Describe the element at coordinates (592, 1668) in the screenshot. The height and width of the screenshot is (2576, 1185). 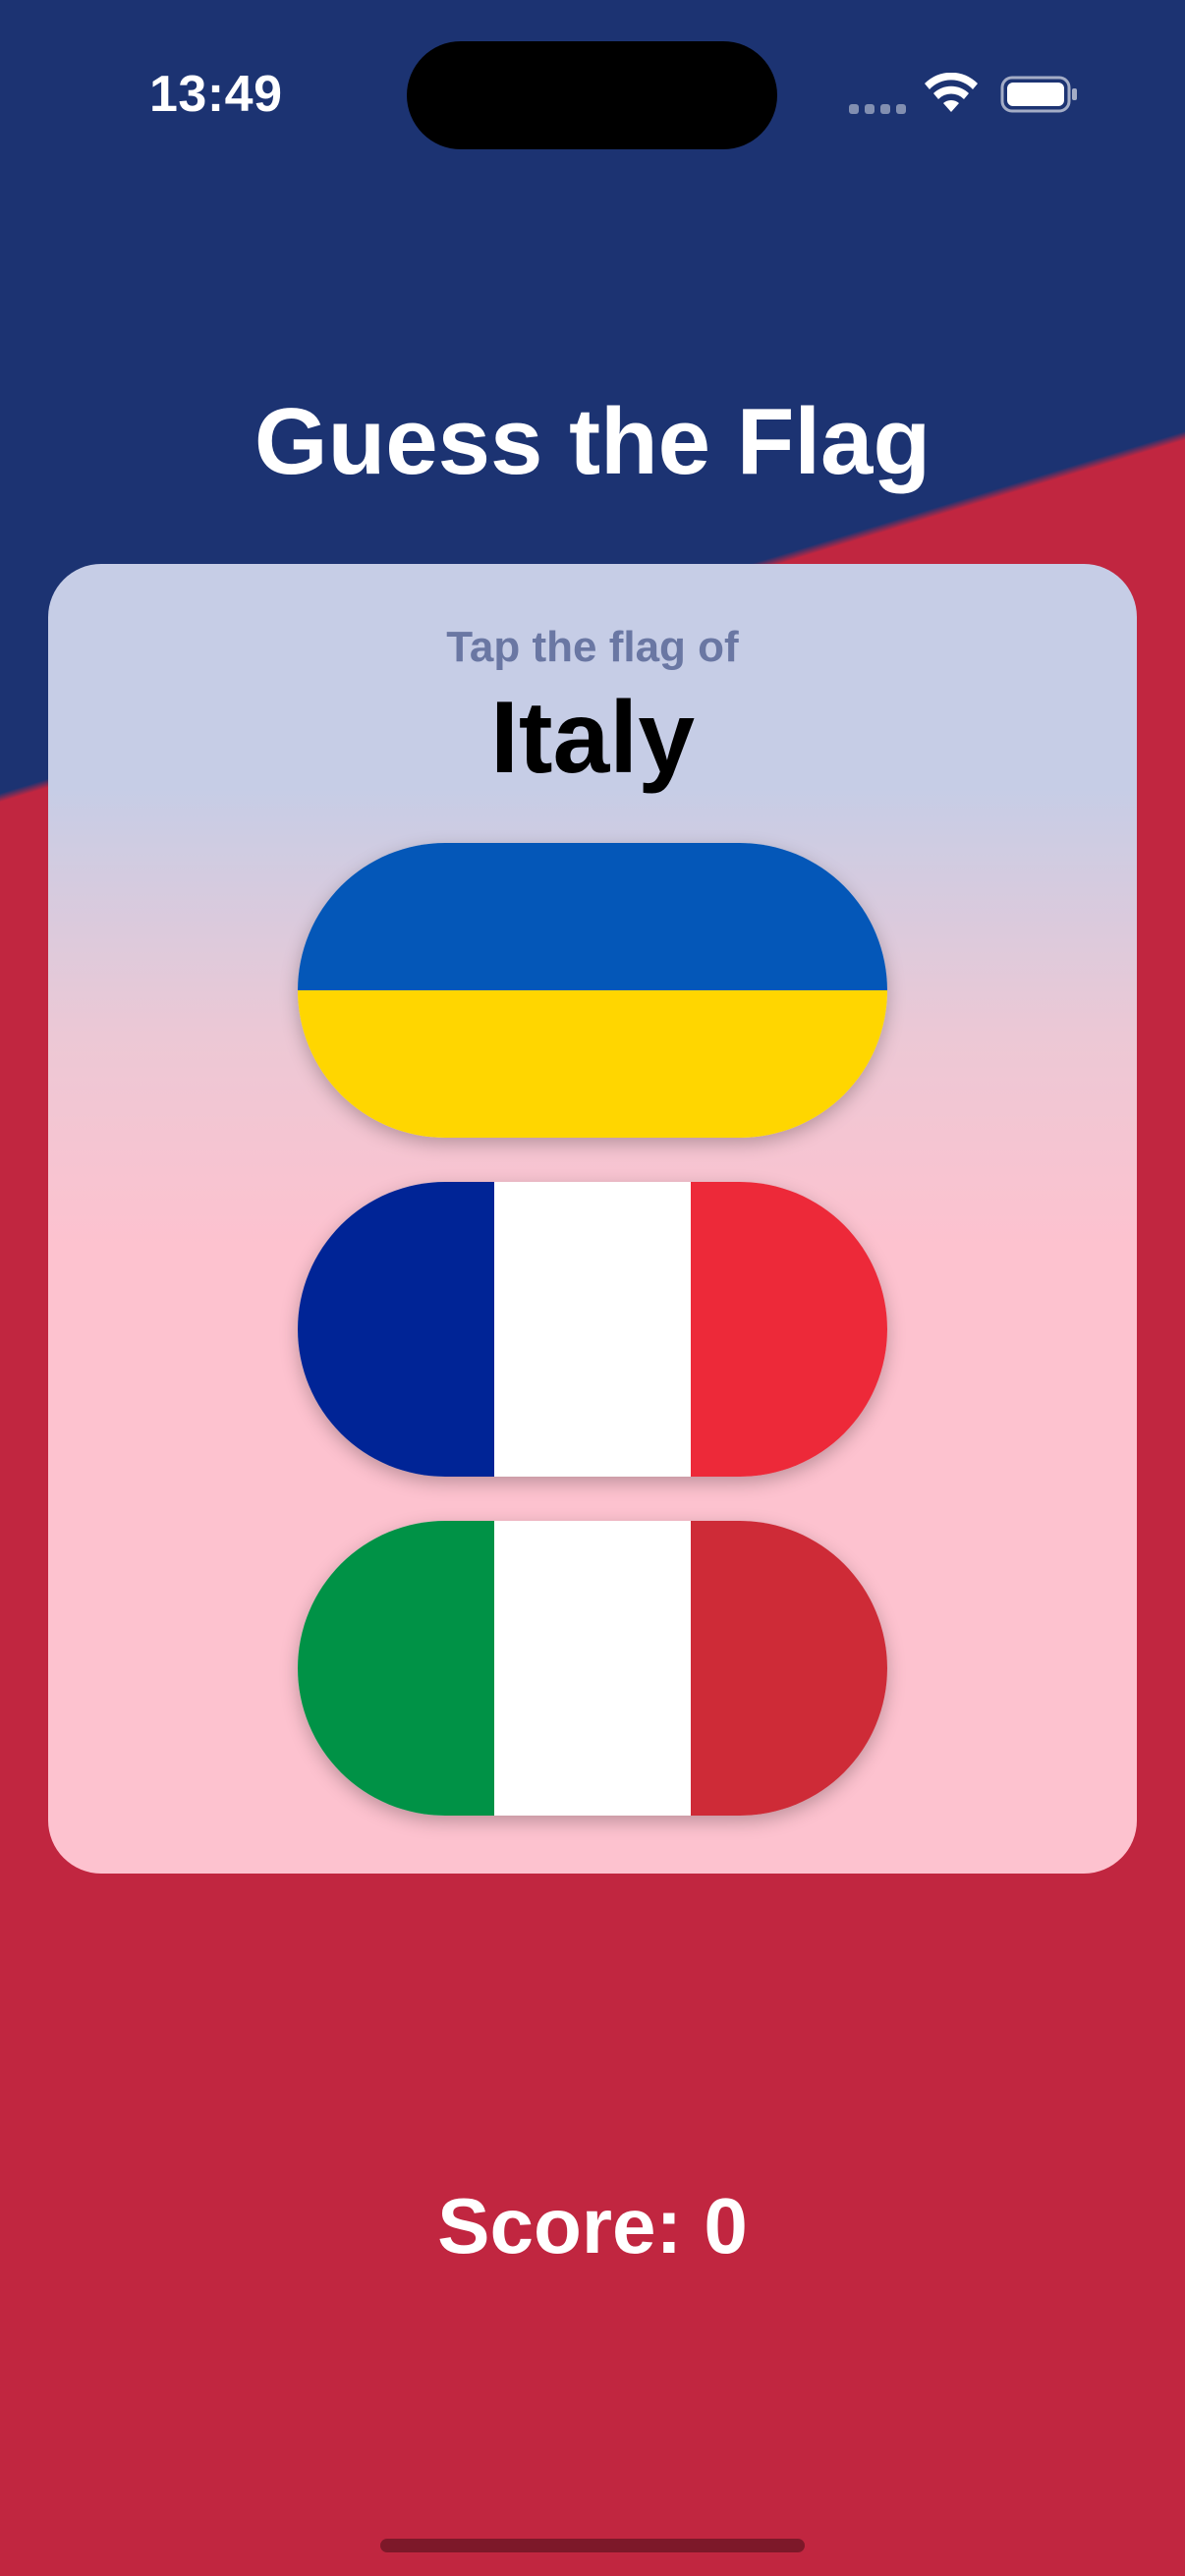
I see `flag-button-italy` at that location.